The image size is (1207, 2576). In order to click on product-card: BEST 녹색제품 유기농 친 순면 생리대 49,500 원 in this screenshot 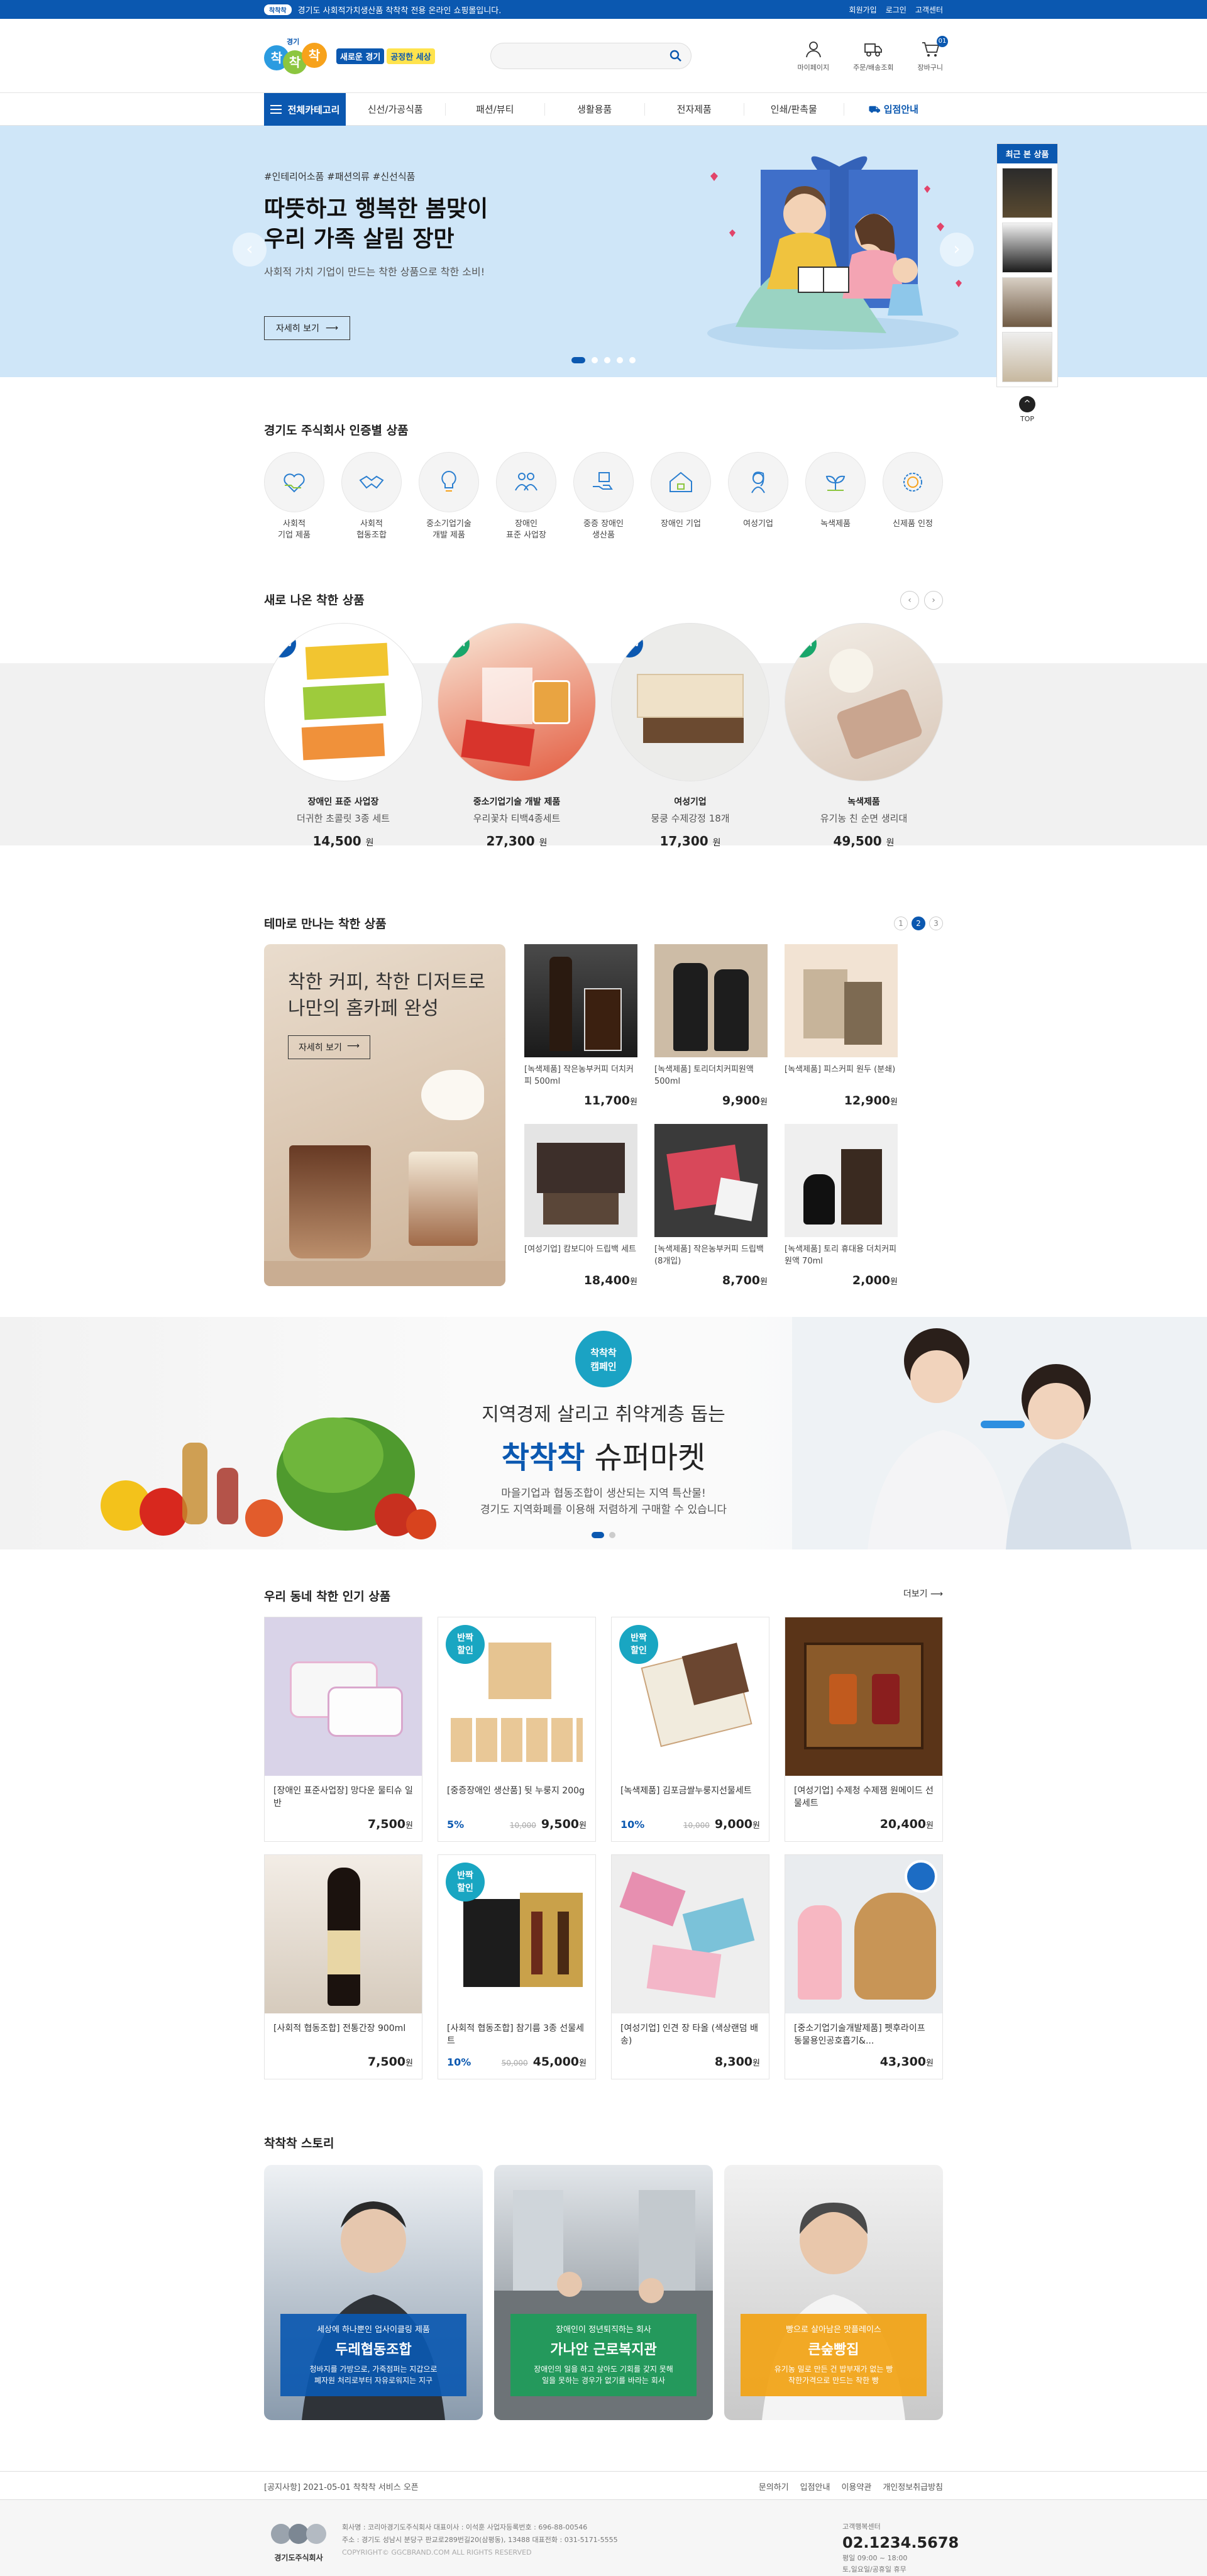, I will do `click(864, 736)`.